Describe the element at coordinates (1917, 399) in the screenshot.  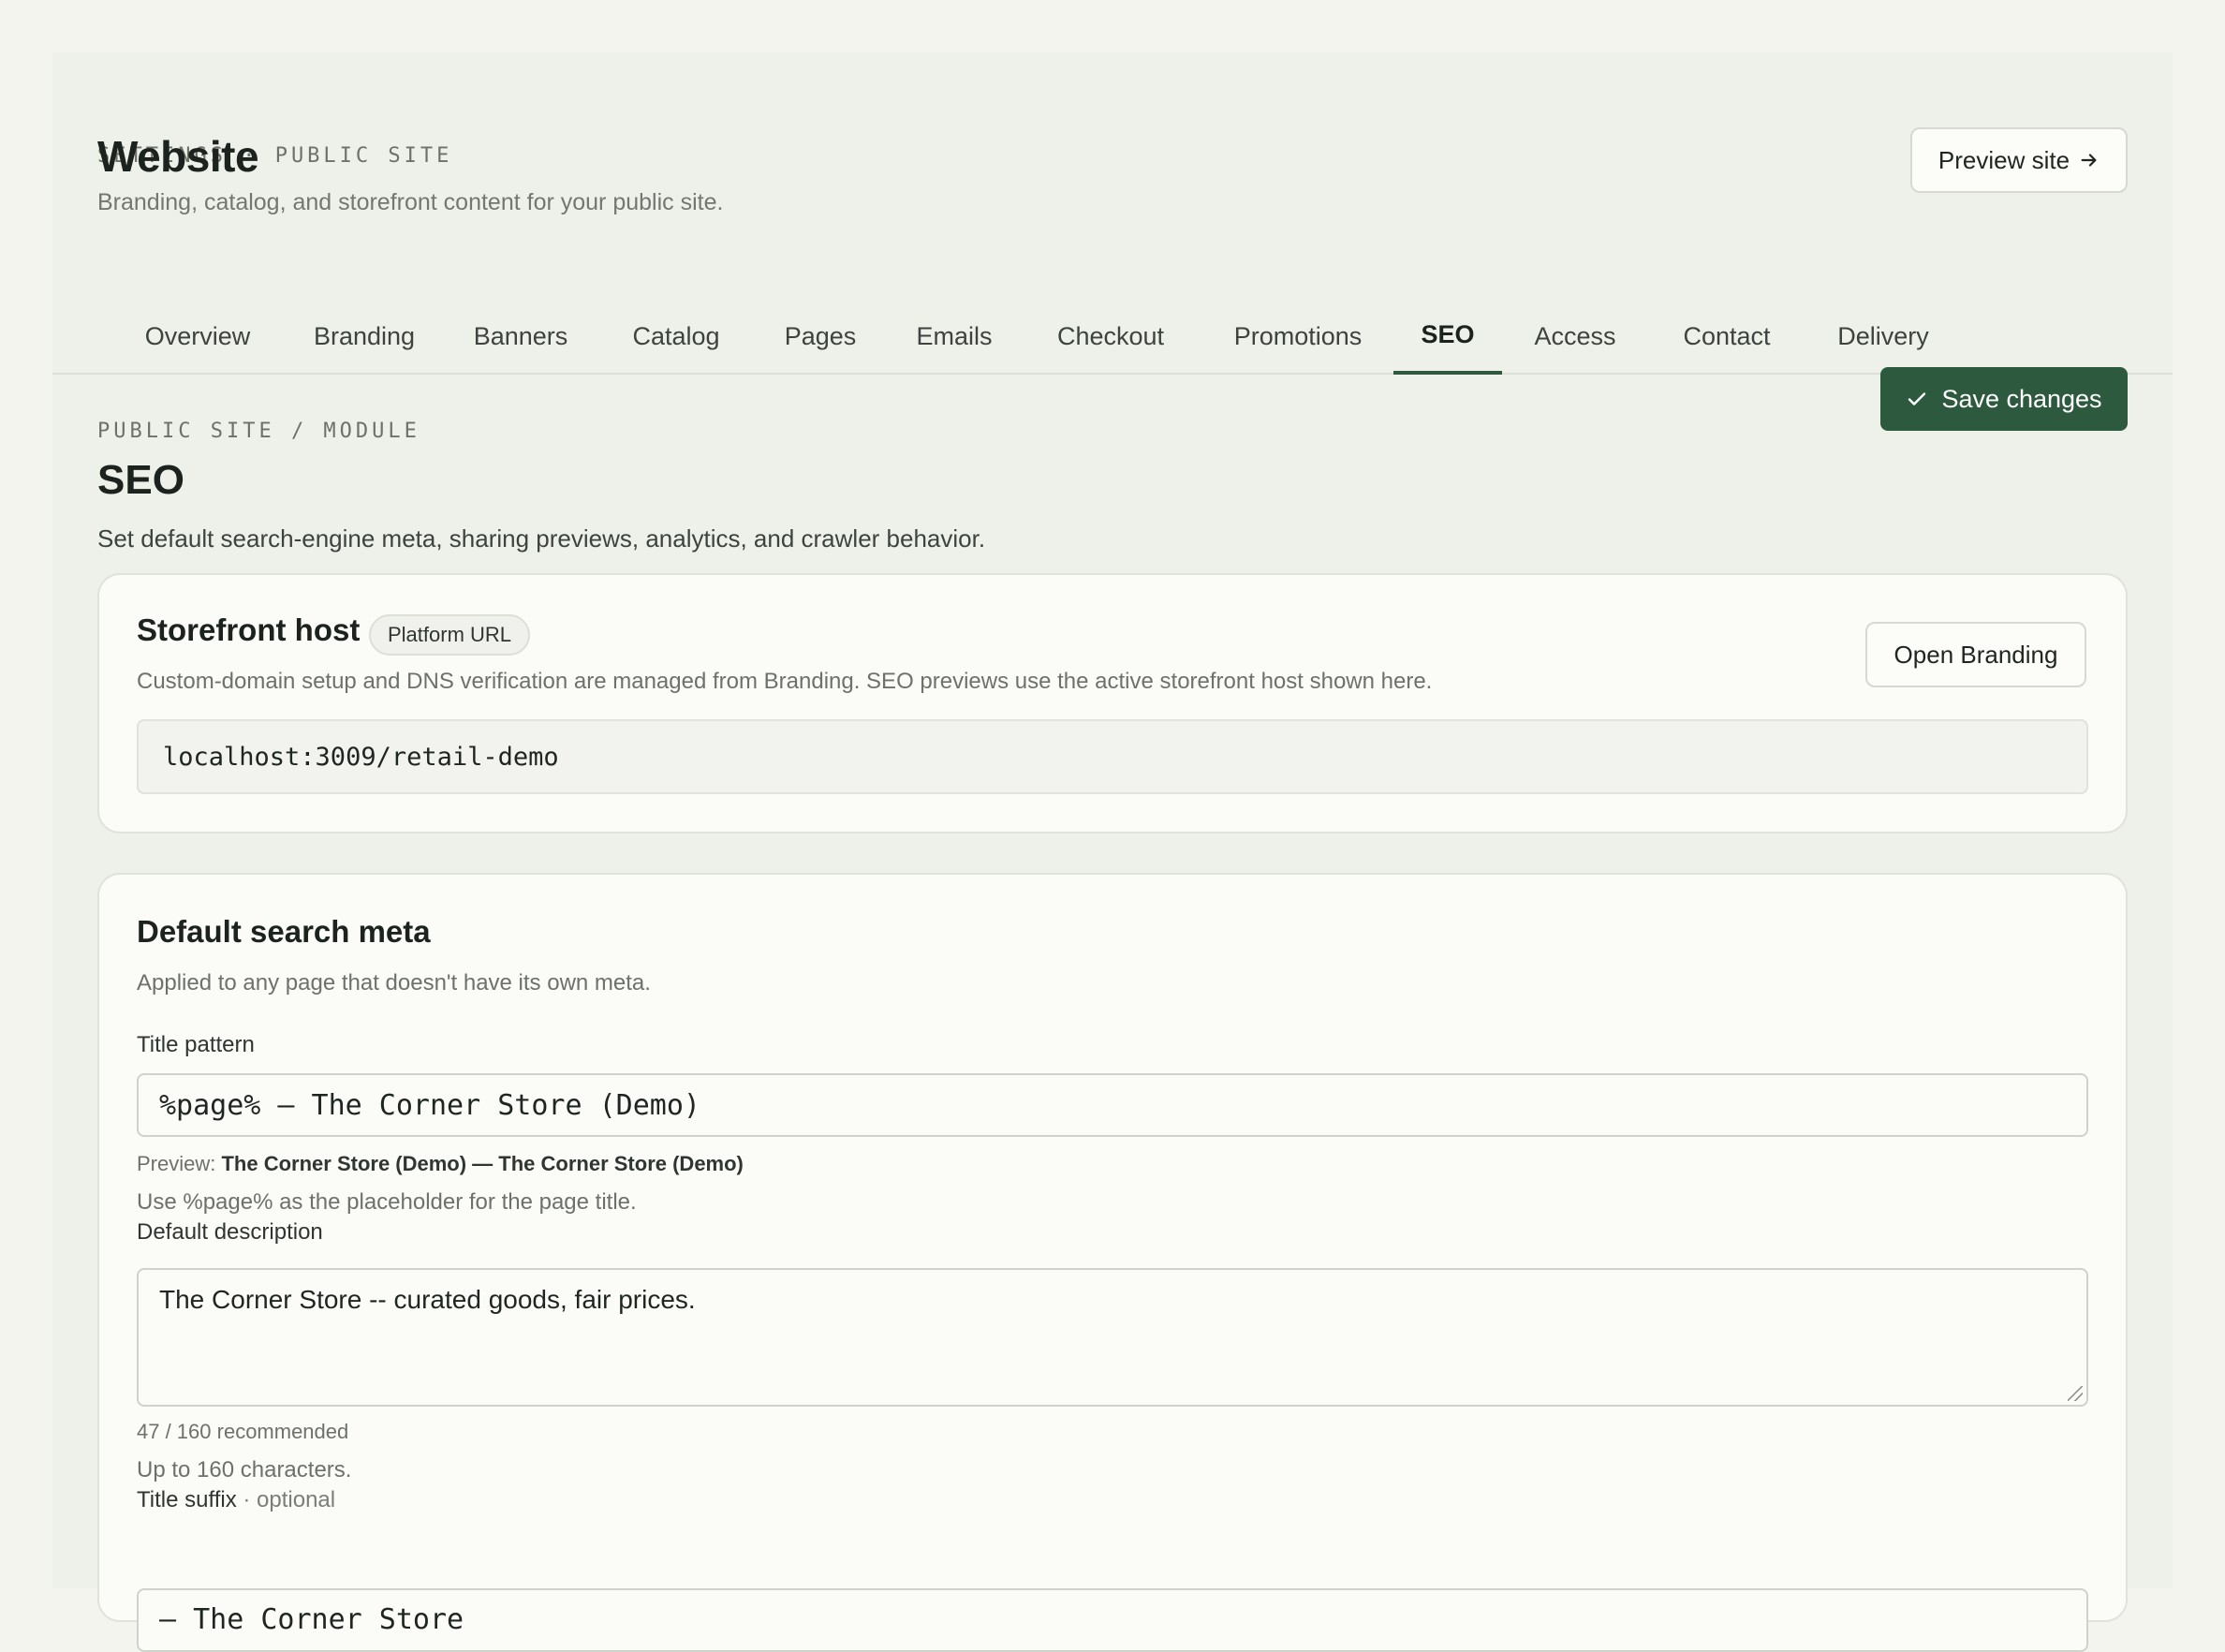
I see `check-icon` at that location.